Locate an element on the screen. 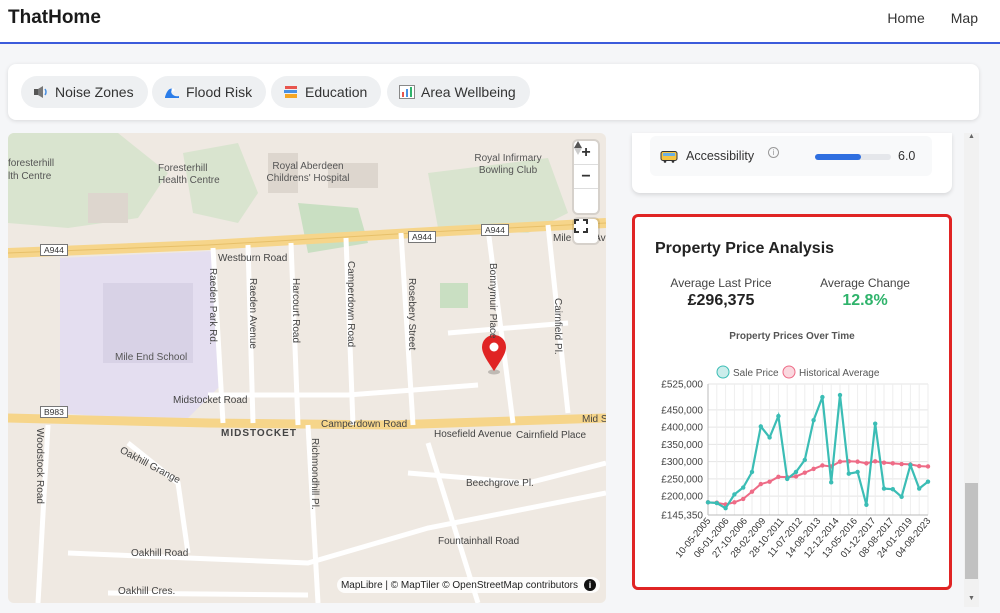 The image size is (1000, 613). legend-label: Sale Price is located at coordinates (756, 373).